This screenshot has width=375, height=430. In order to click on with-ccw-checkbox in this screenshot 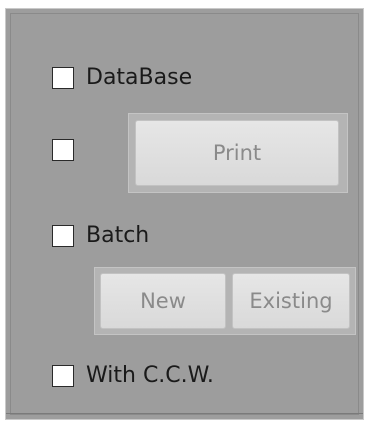, I will do `click(63, 376)`.